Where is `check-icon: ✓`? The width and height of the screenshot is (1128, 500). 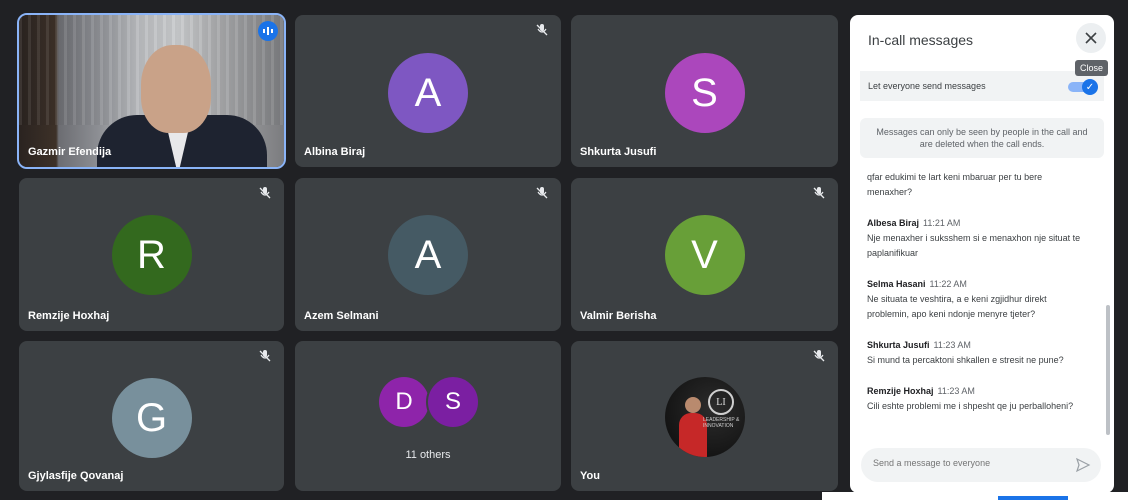
check-icon: ✓ is located at coordinates (1090, 87).